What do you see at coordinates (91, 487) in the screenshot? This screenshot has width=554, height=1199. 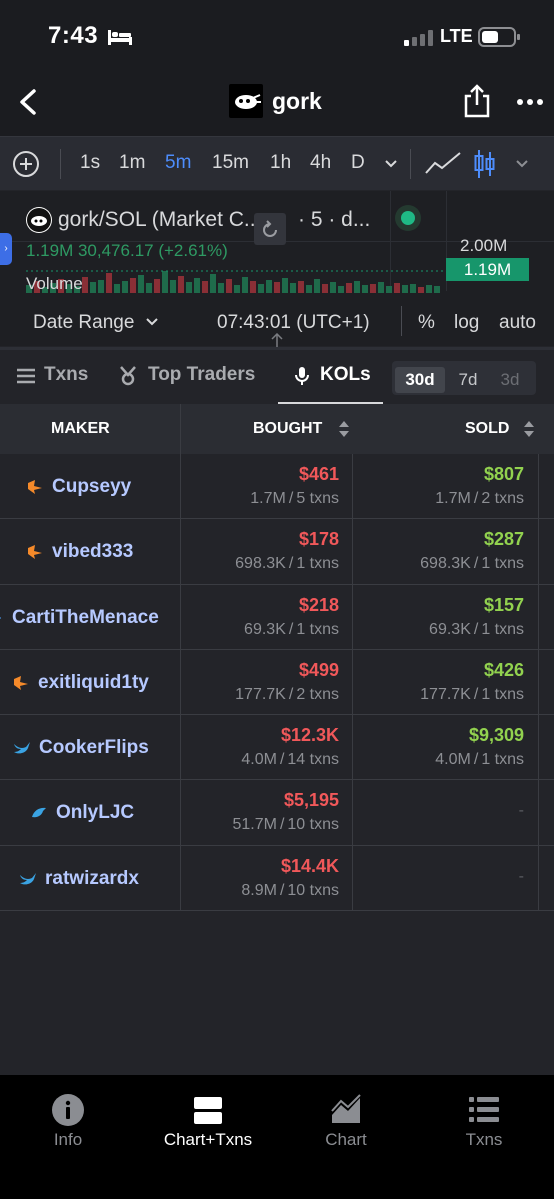 I see `maker-name: Cupseyy` at bounding box center [91, 487].